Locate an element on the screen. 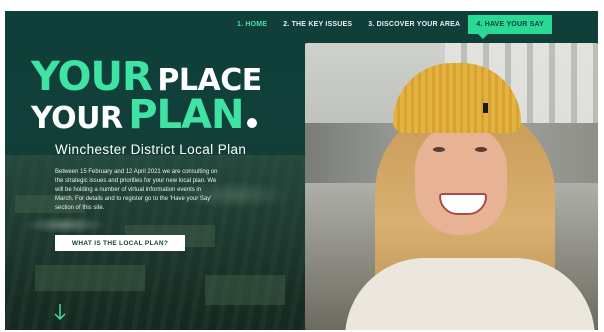 The image size is (604, 332). arrow-down-icon is located at coordinates (60, 312).